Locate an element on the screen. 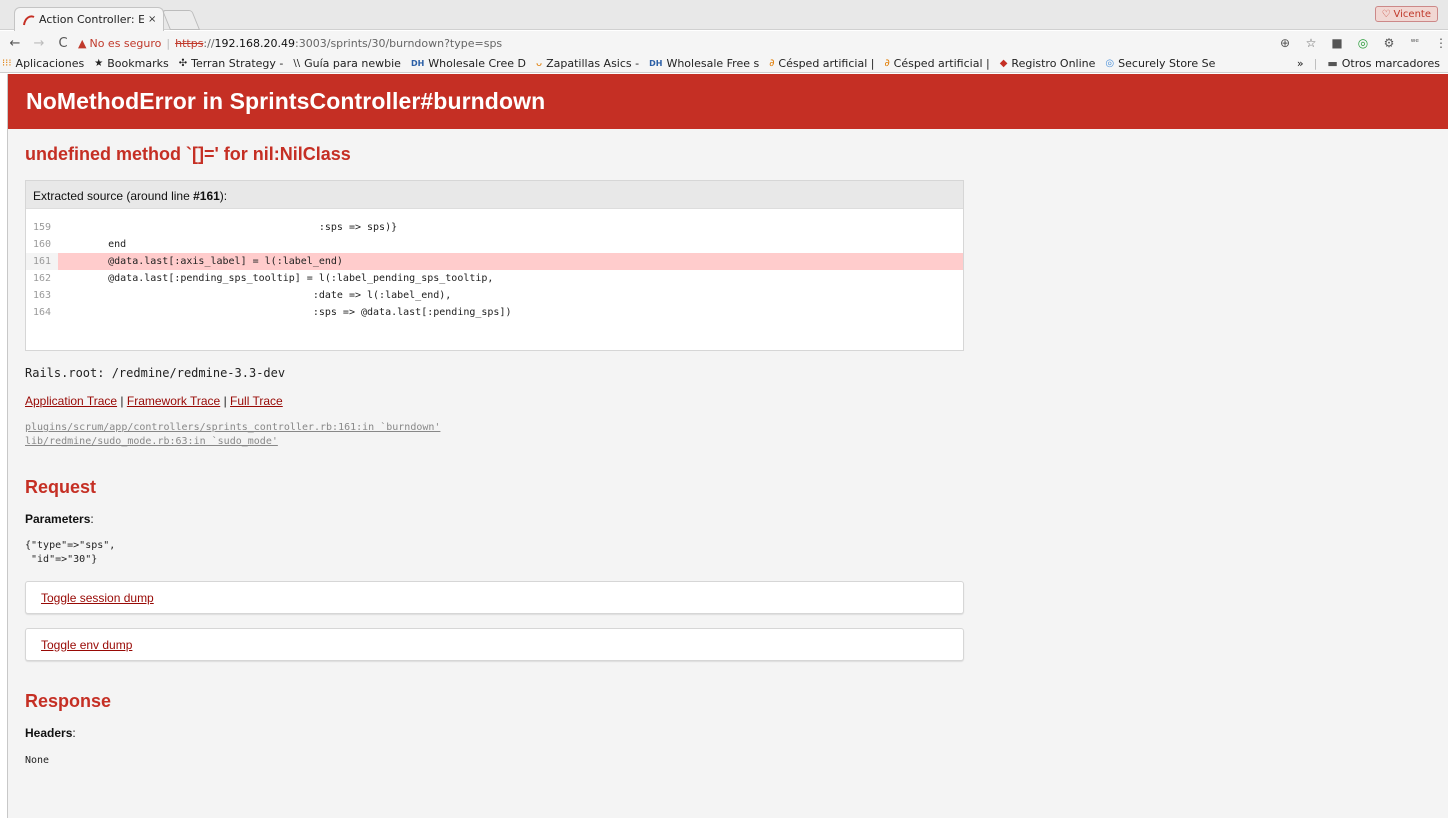 The width and height of the screenshot is (1448, 818). browser-tab-active: Action Controller: E × is located at coordinates (89, 19).